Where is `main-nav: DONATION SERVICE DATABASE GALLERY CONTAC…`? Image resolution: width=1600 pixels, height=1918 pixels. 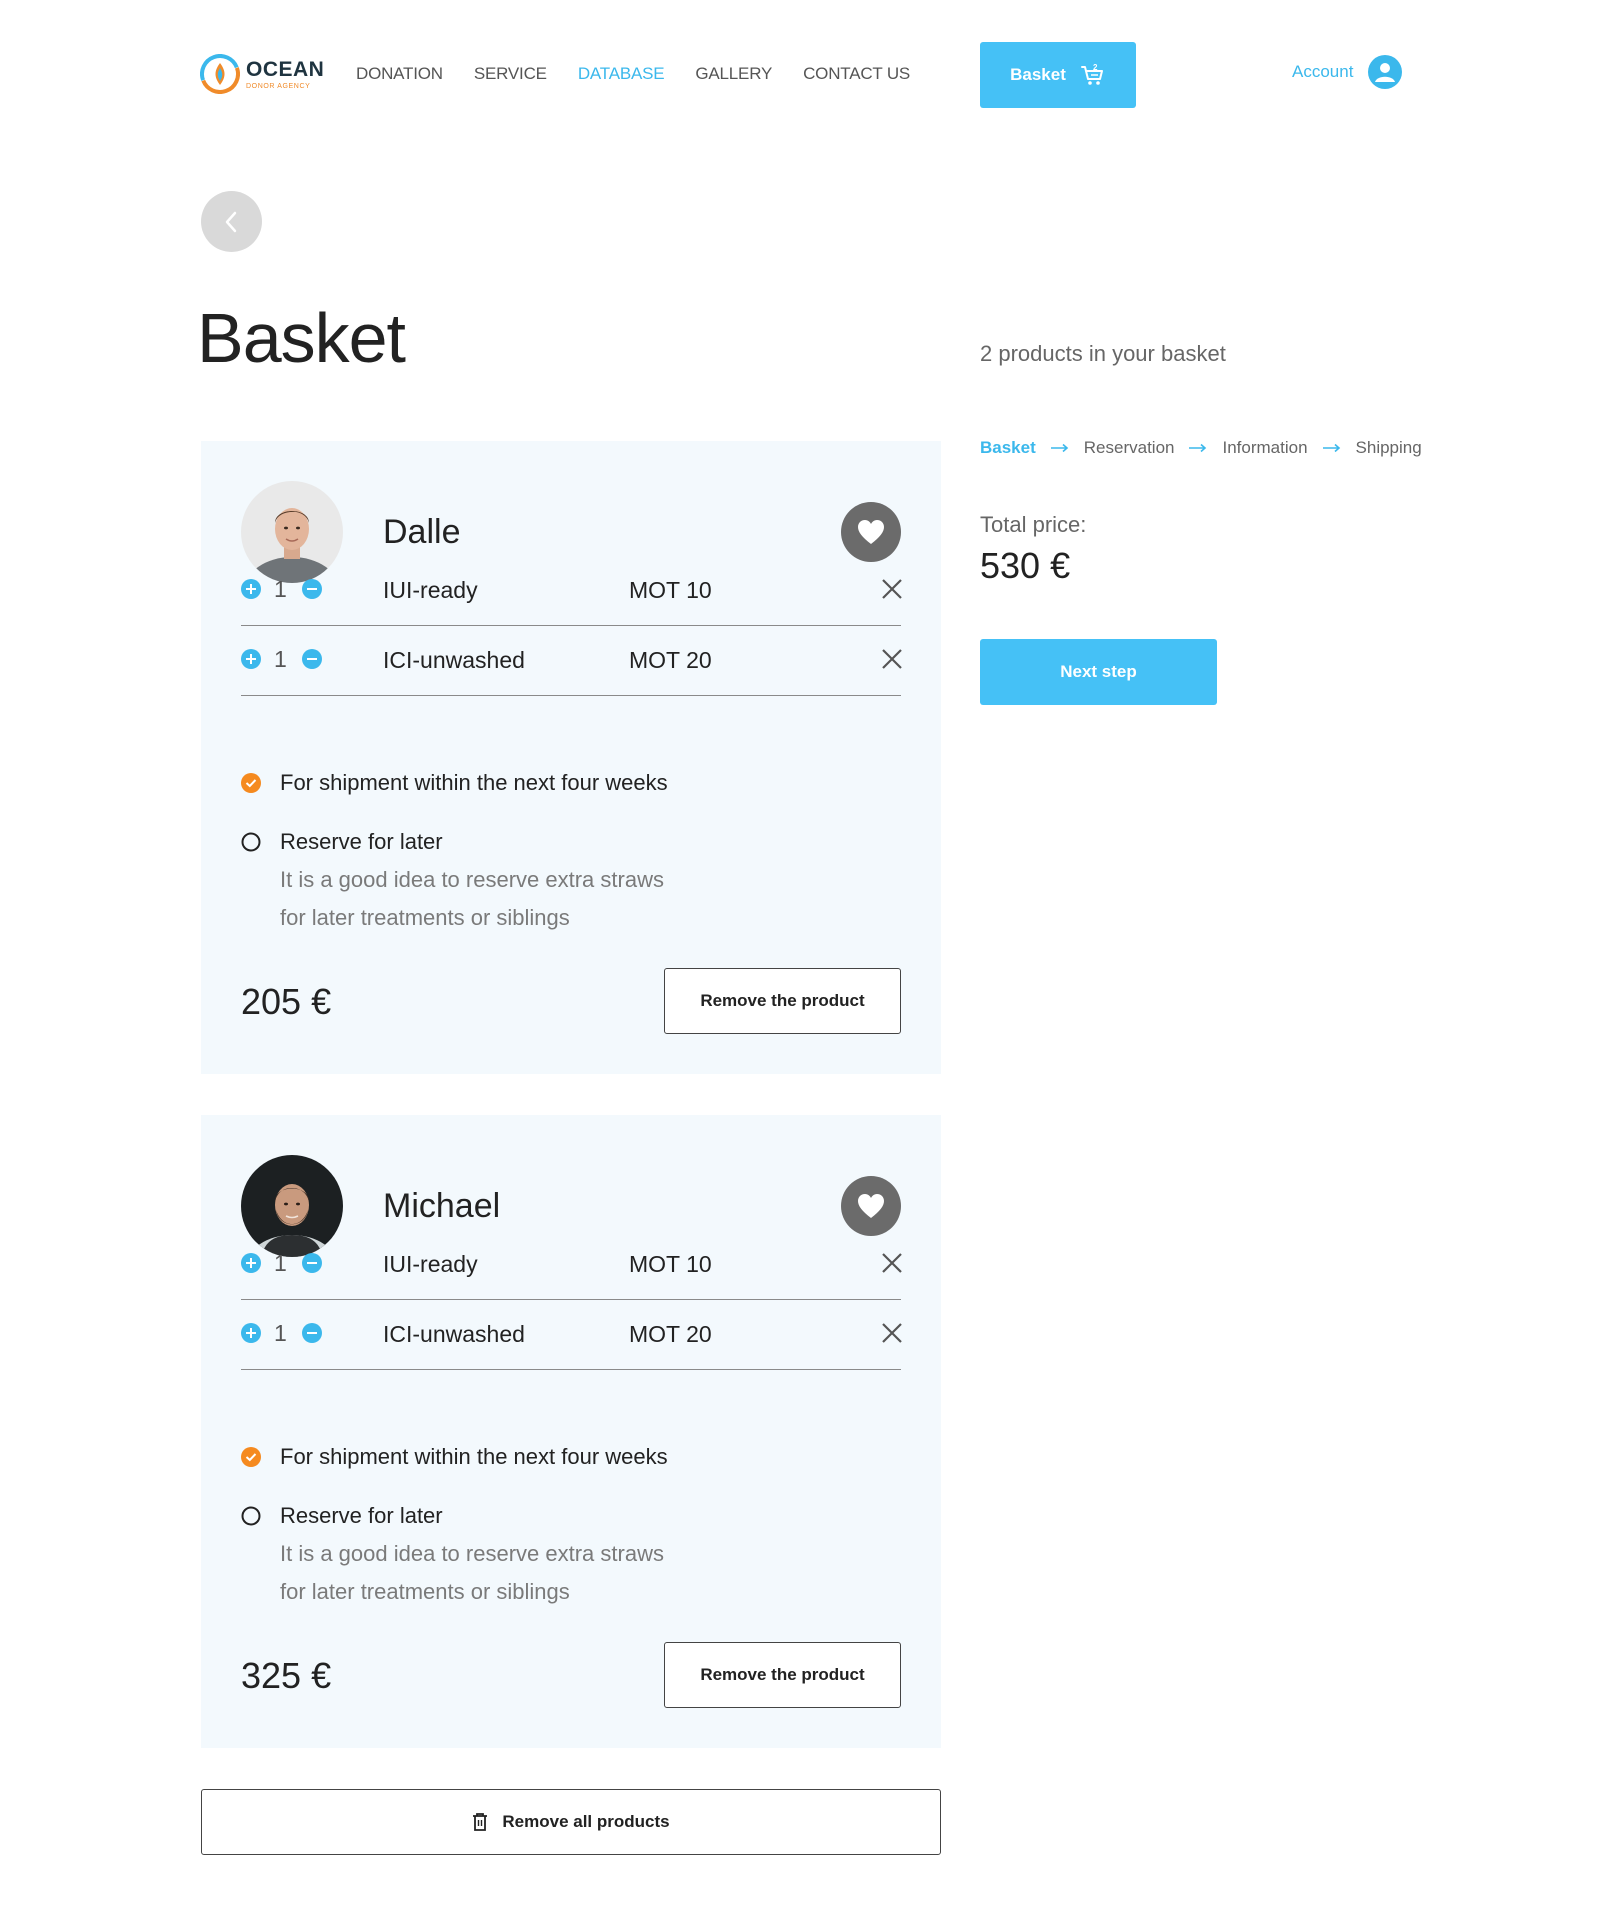
main-nav: DONATION SERVICE DATABASE GALLERY CONTAC… is located at coordinates (648, 74).